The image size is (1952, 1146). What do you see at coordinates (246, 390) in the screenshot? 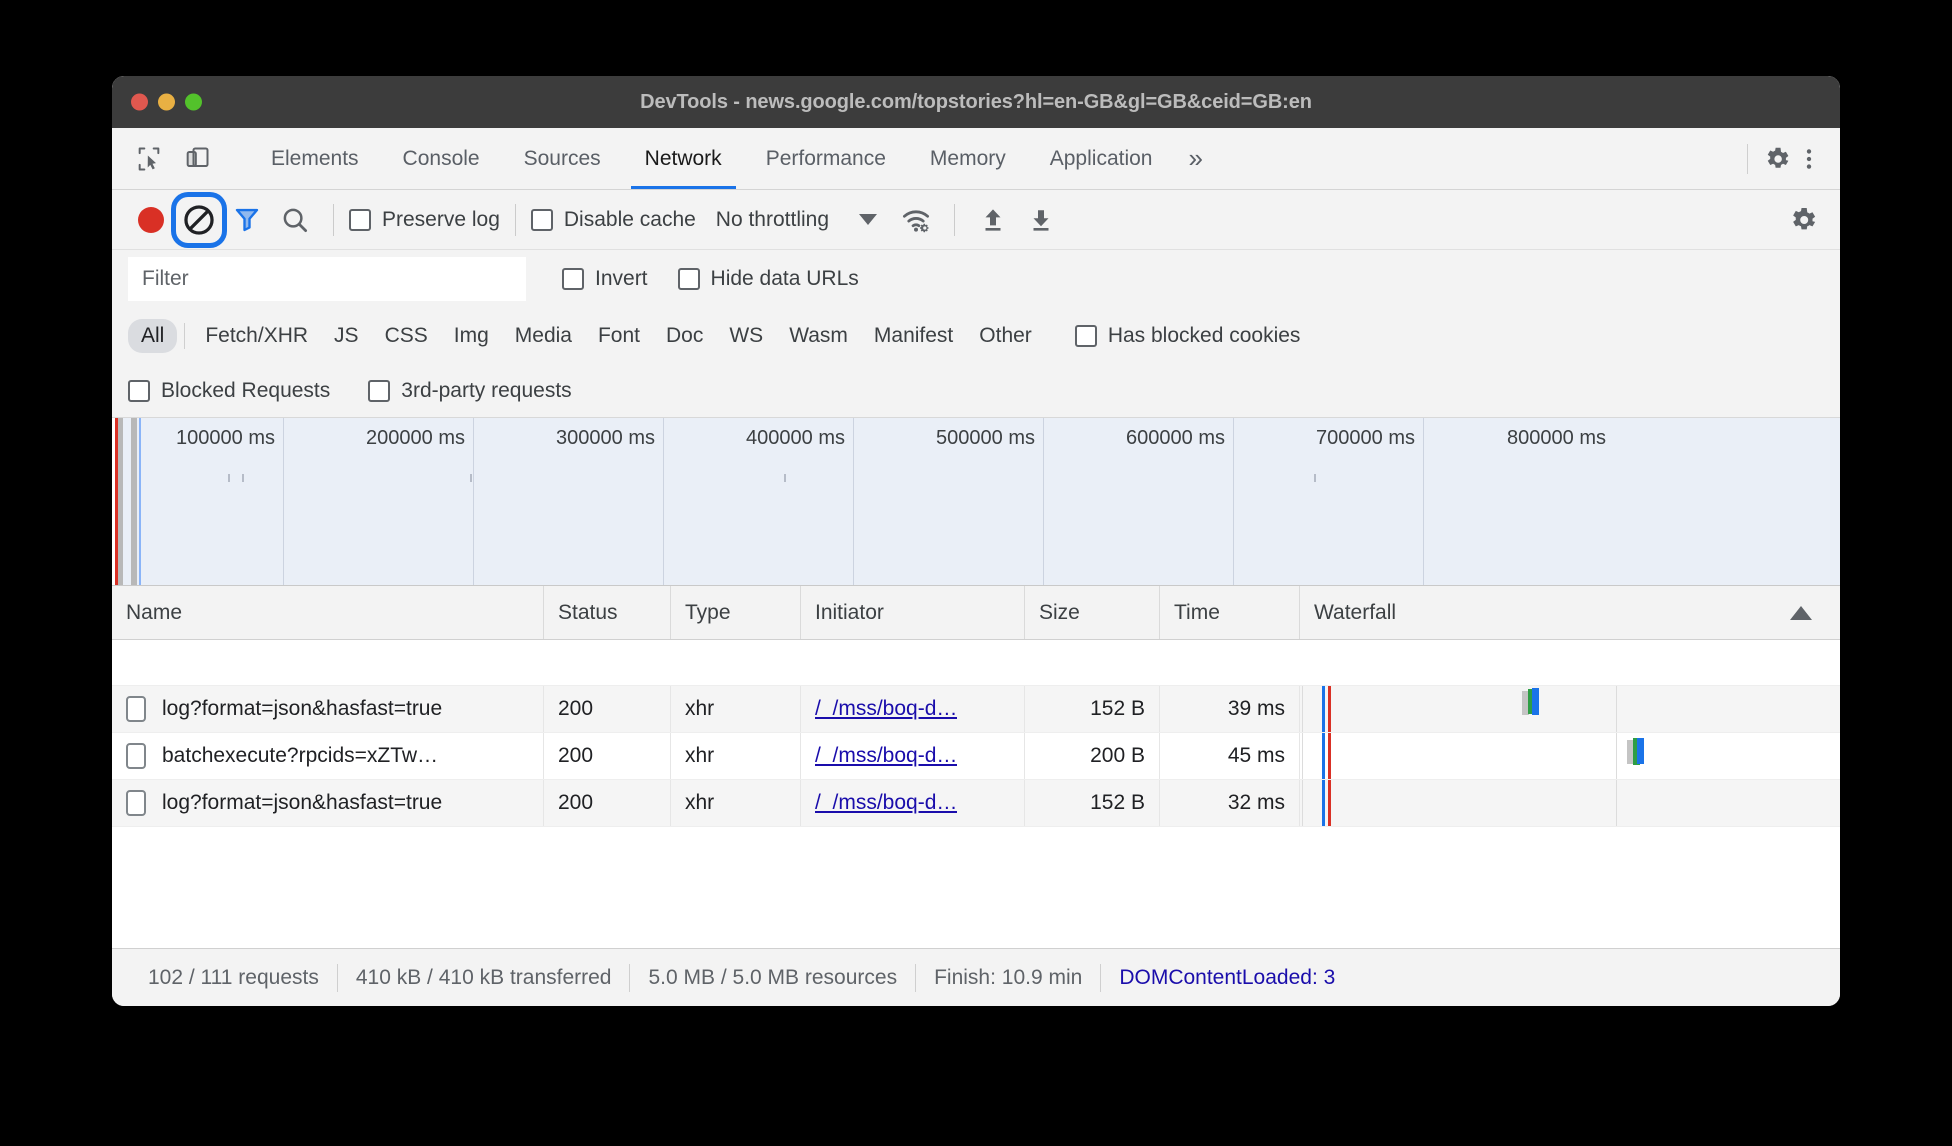
I see `blocked-requests-label: Blocked Requests` at bounding box center [246, 390].